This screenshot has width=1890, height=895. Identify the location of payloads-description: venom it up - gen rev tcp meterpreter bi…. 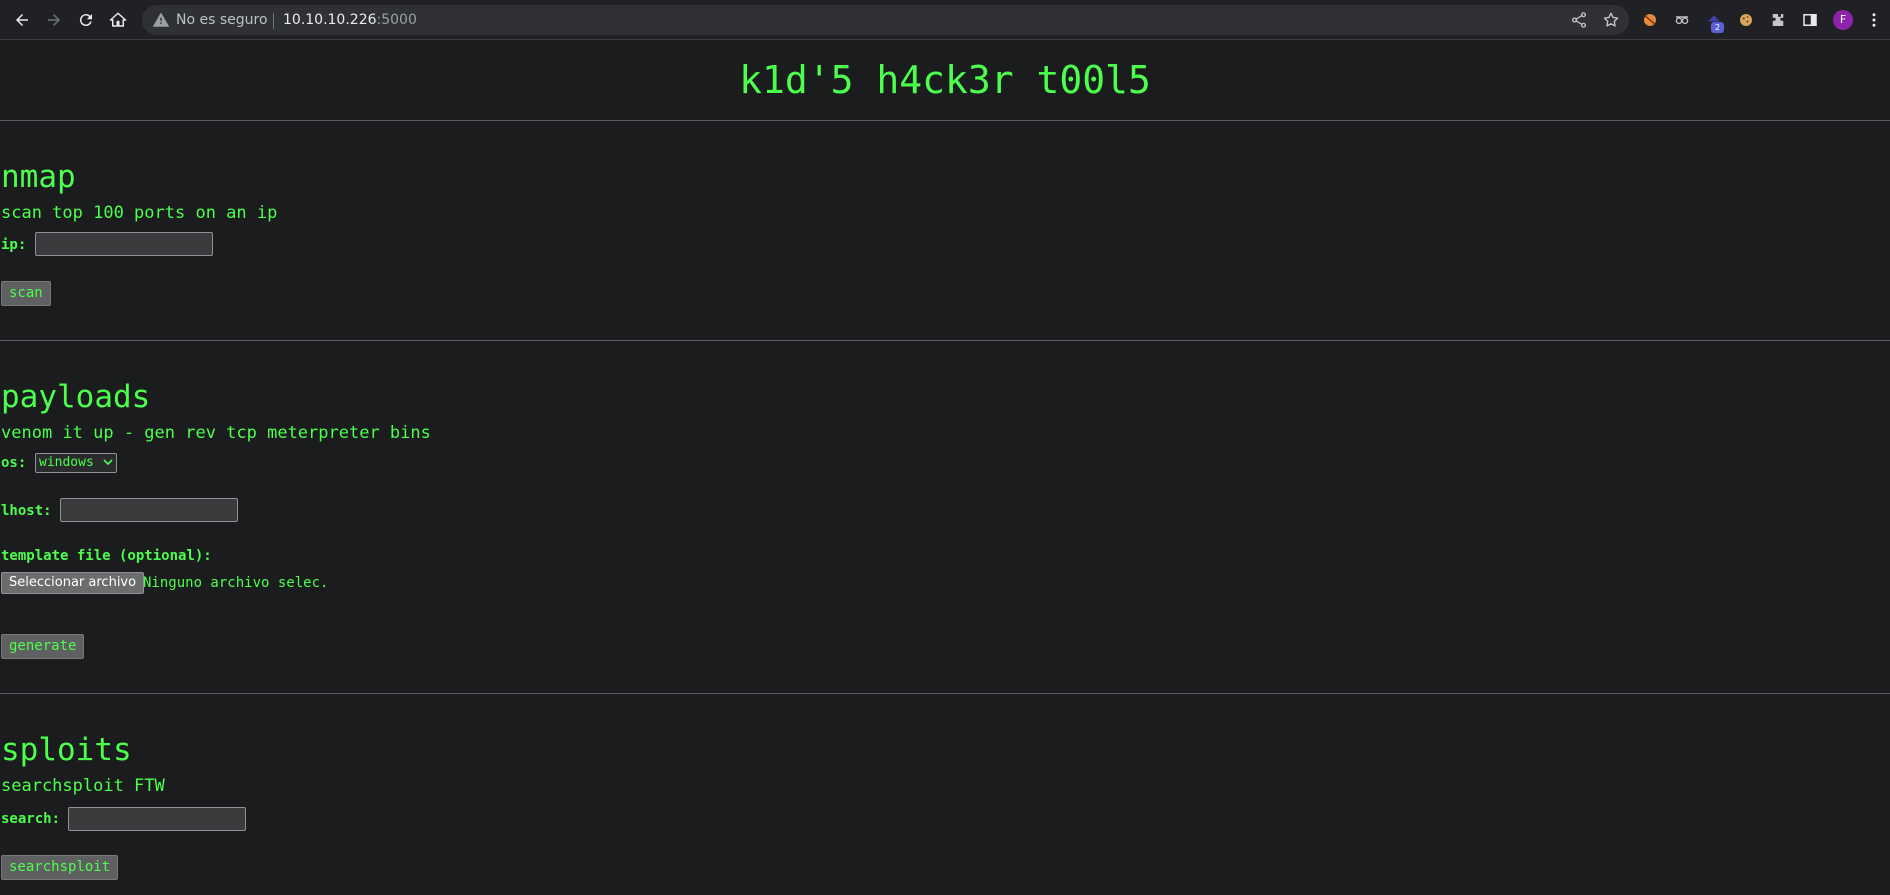
(216, 433).